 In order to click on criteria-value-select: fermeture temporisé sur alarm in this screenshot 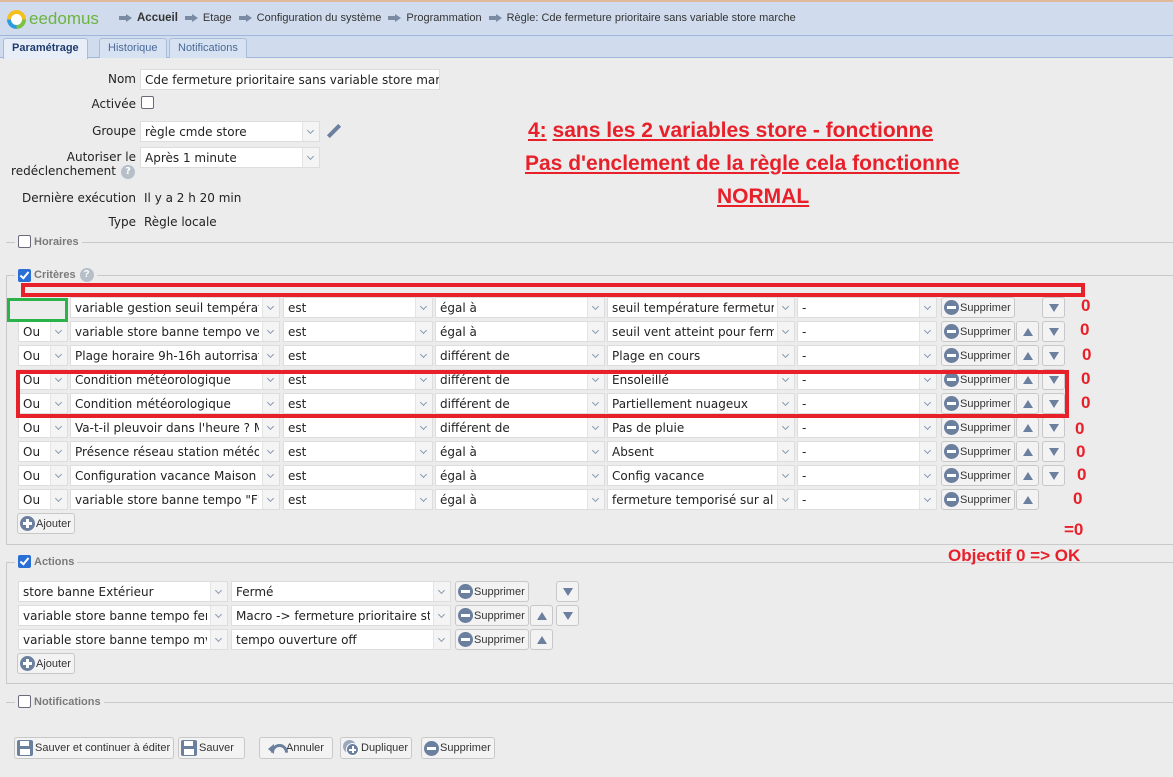, I will do `click(701, 499)`.